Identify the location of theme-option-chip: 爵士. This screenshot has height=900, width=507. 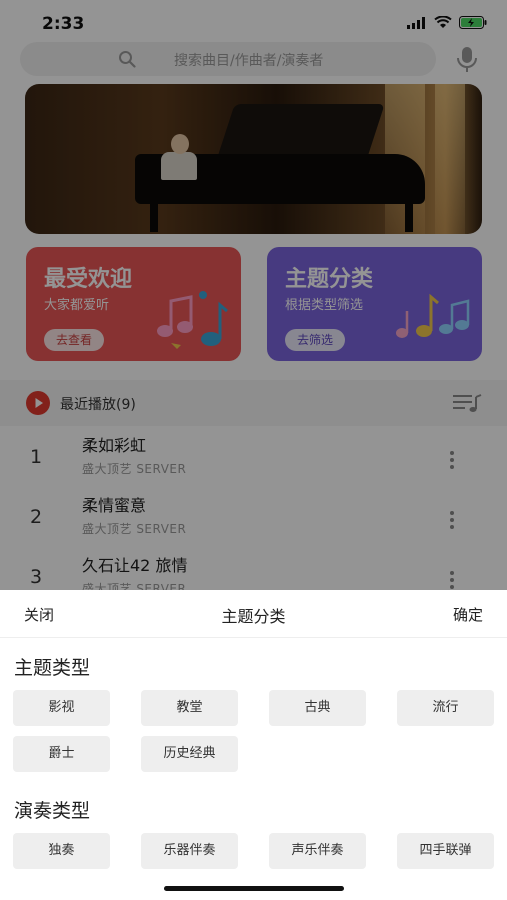
(61, 754).